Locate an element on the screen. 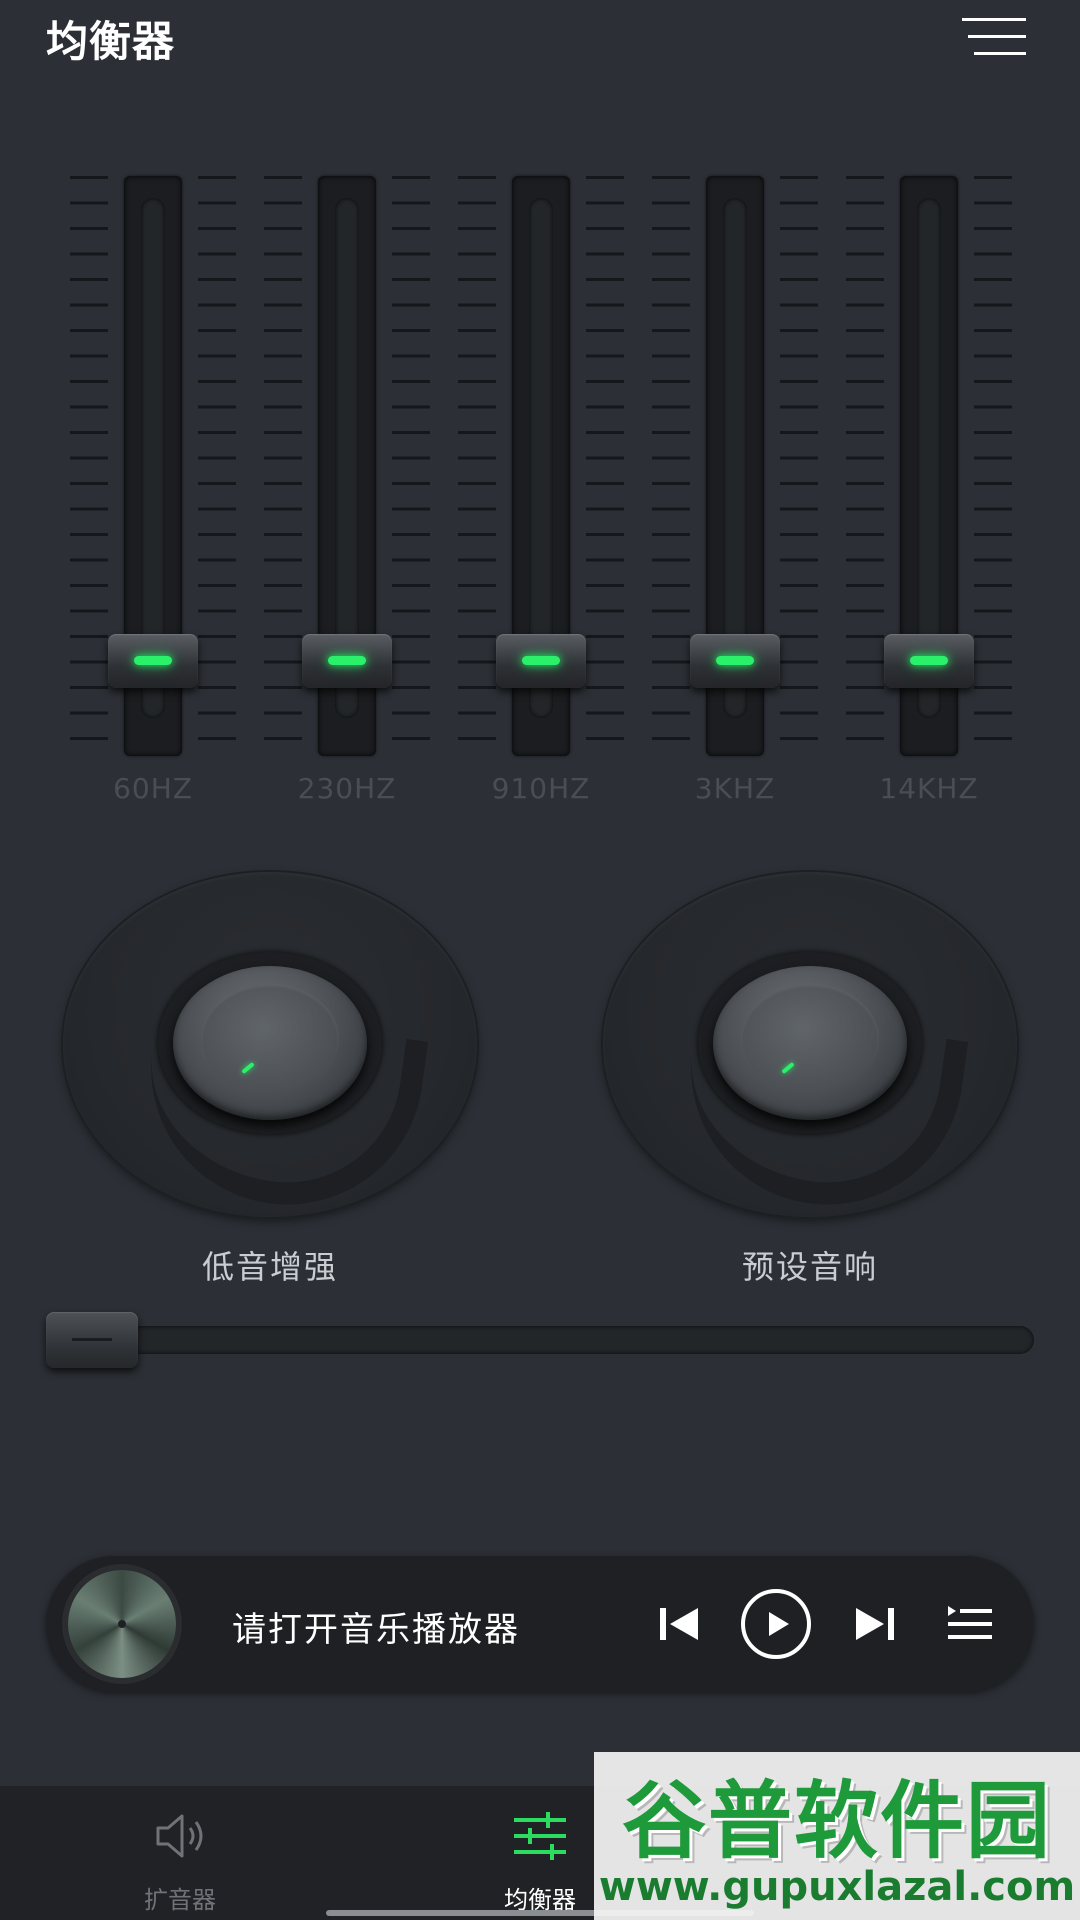 Image resolution: width=1080 pixels, height=1920 pixels. bass-boost-knob-area is located at coordinates (270, 1047).